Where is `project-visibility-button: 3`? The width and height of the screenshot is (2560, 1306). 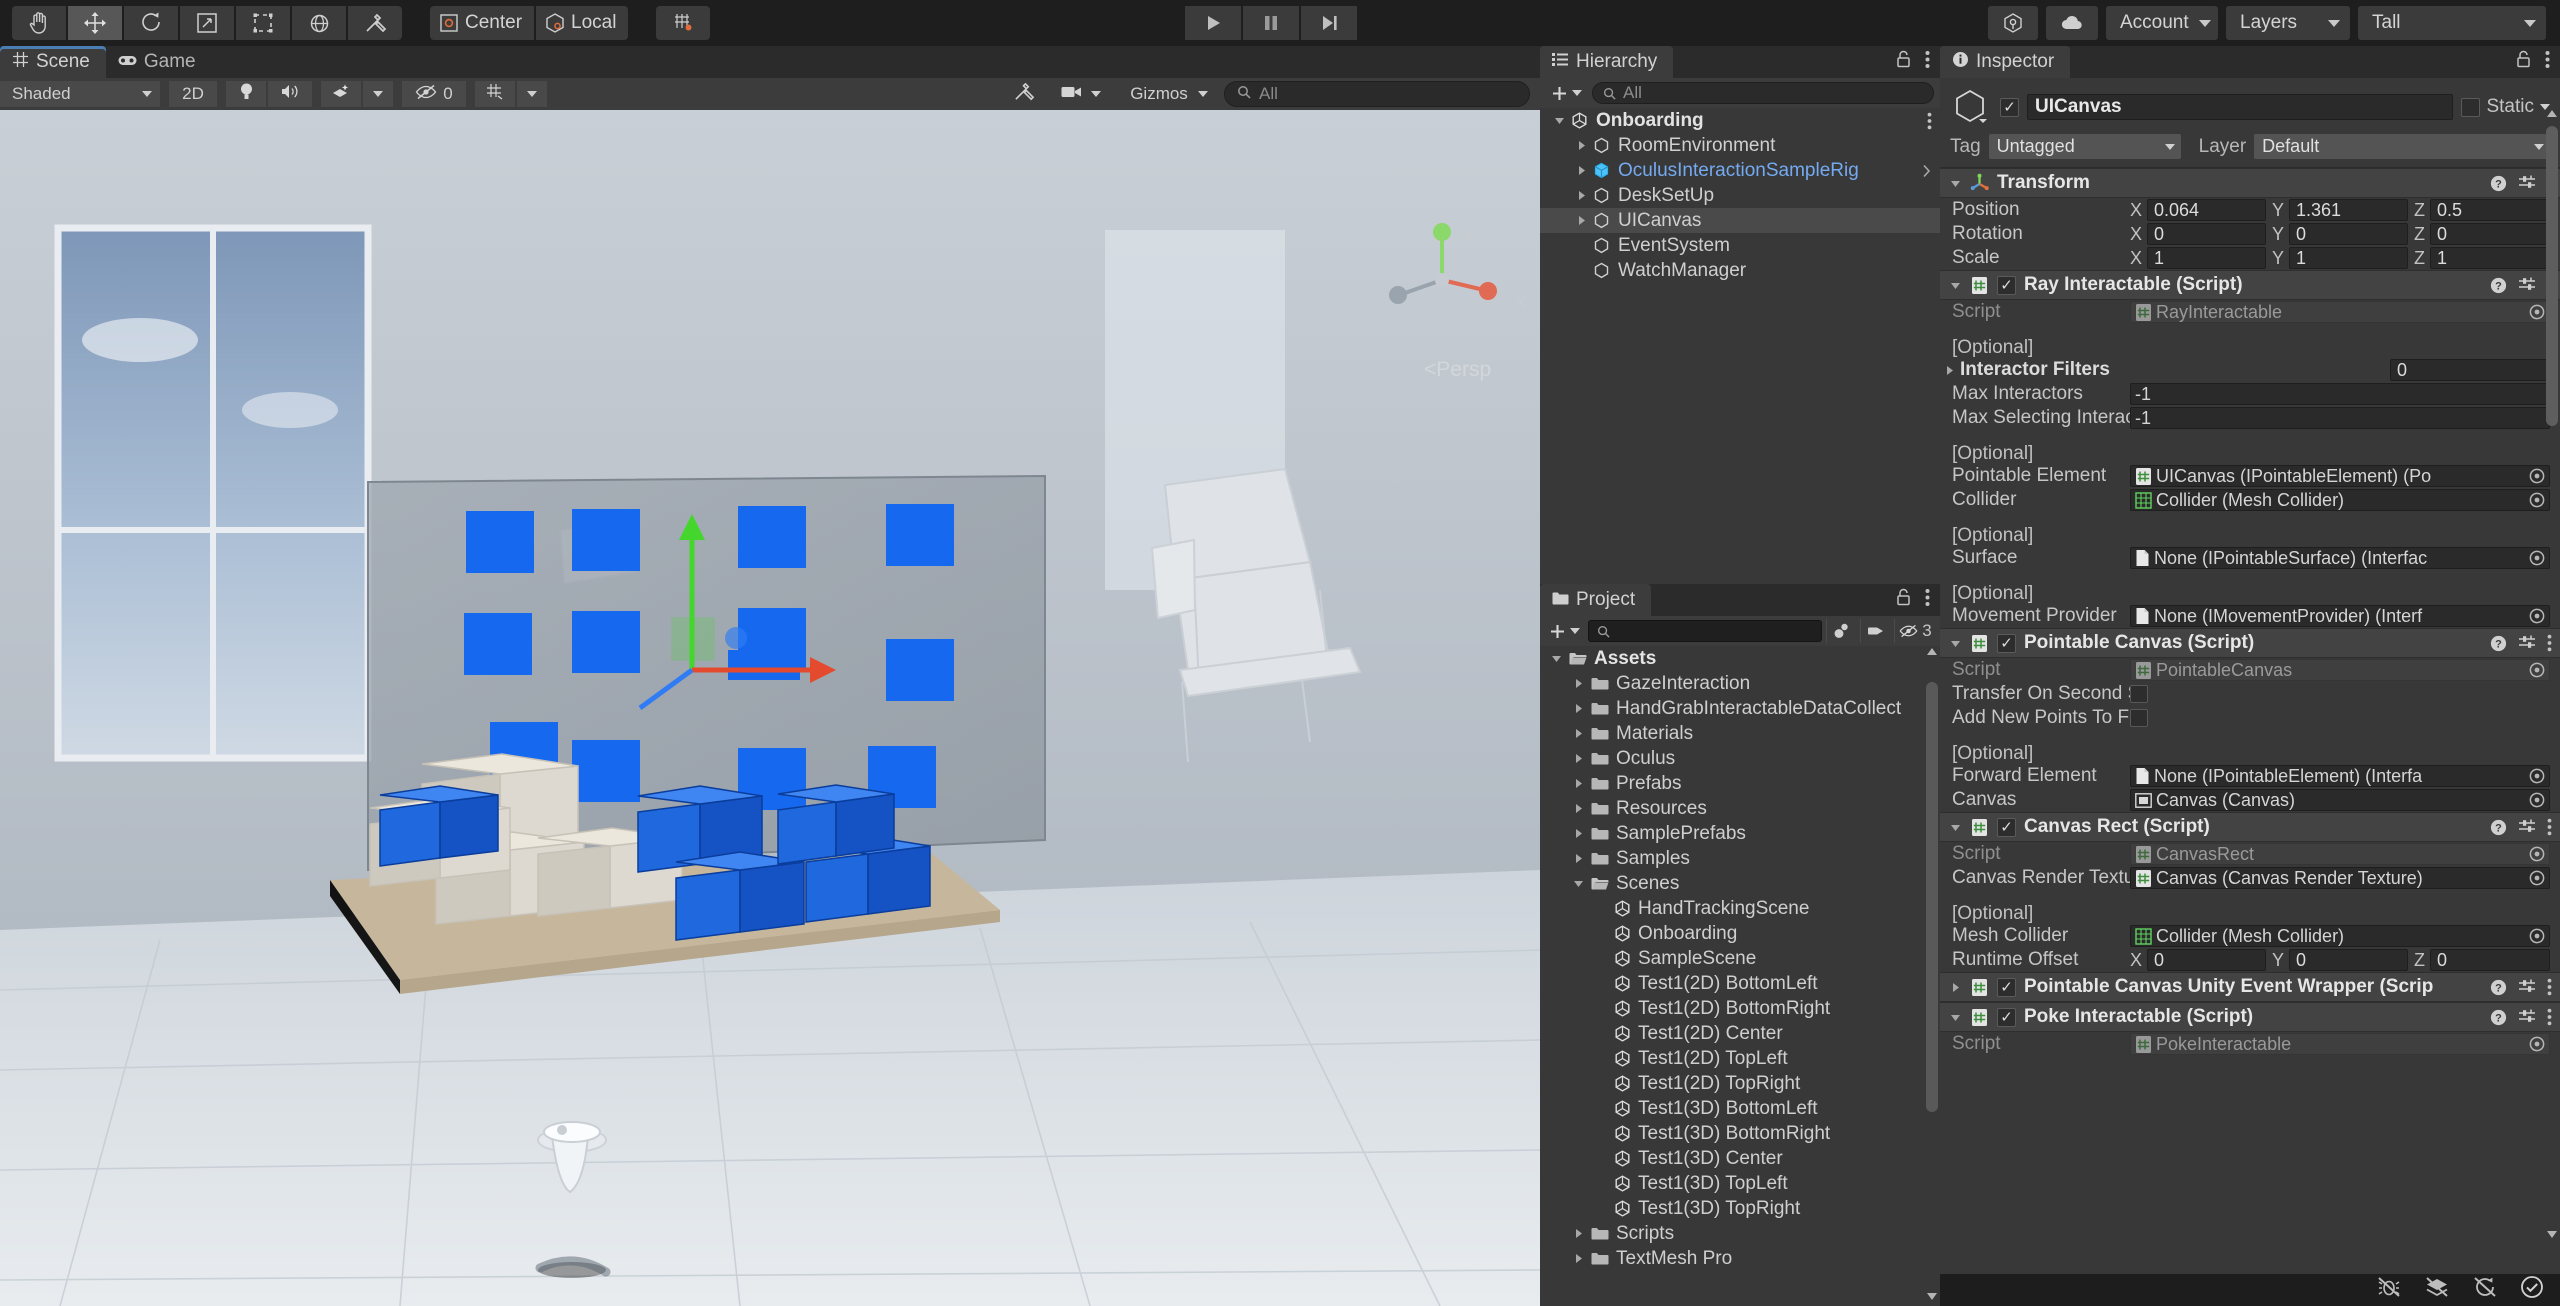
project-visibility-button: 3 is located at coordinates (1915, 631).